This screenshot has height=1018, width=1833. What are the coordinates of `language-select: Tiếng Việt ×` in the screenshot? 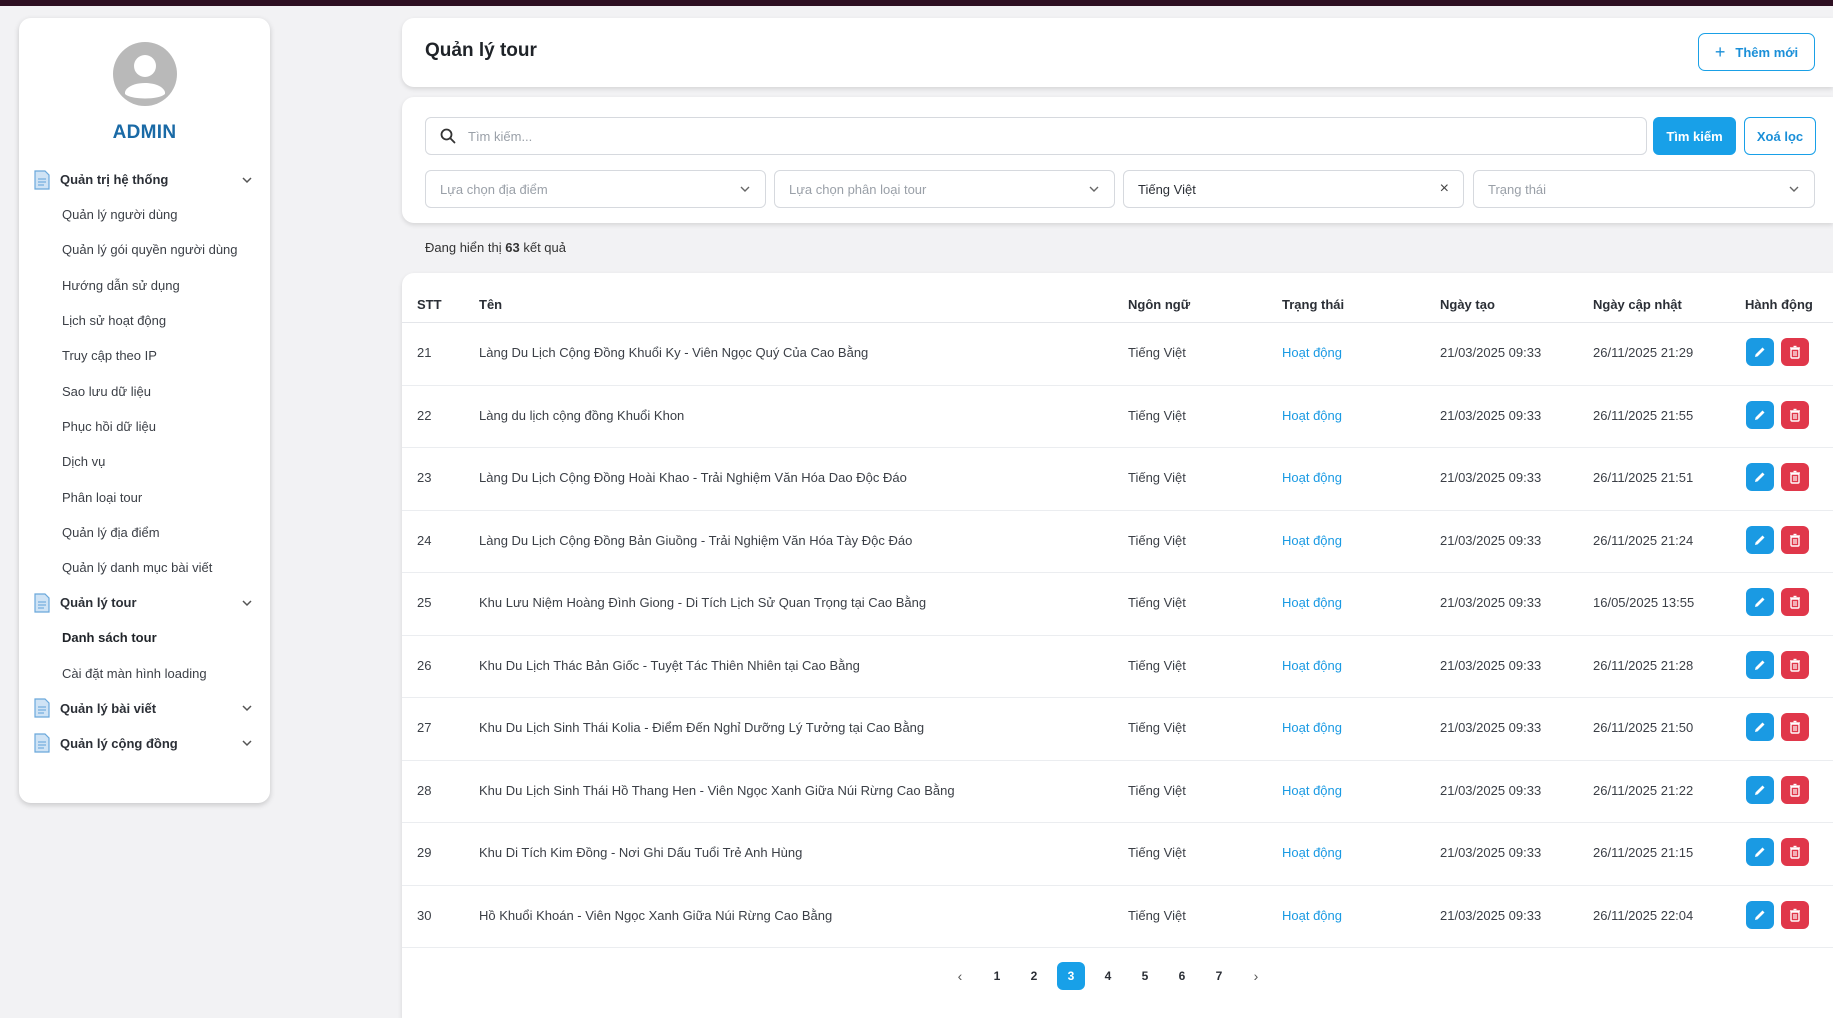 It's located at (1293, 189).